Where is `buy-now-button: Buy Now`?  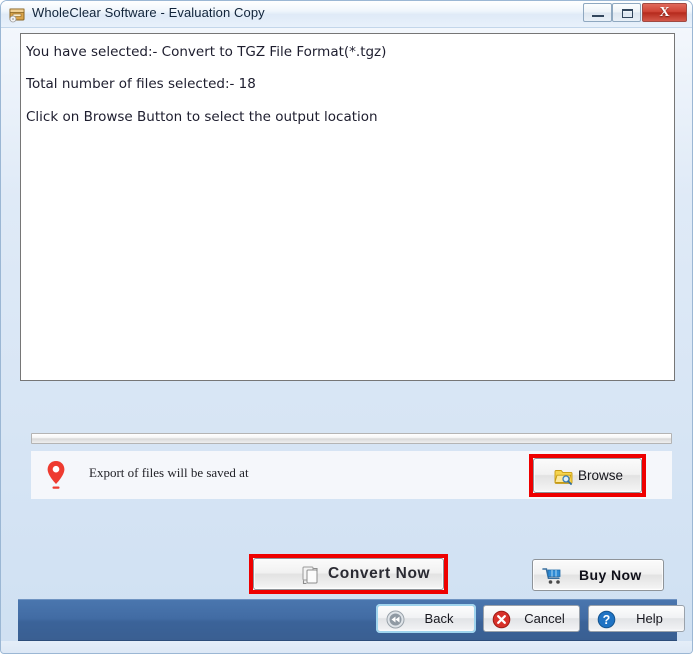 buy-now-button: Buy Now is located at coordinates (598, 575).